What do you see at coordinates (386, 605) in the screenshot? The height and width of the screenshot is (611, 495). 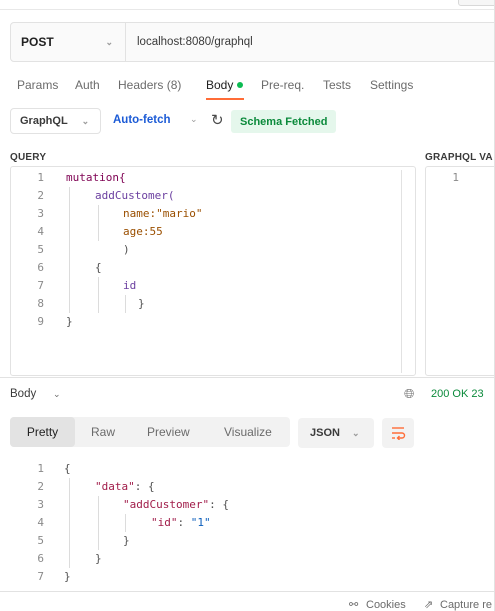 I see `cookies-button: Cookies` at bounding box center [386, 605].